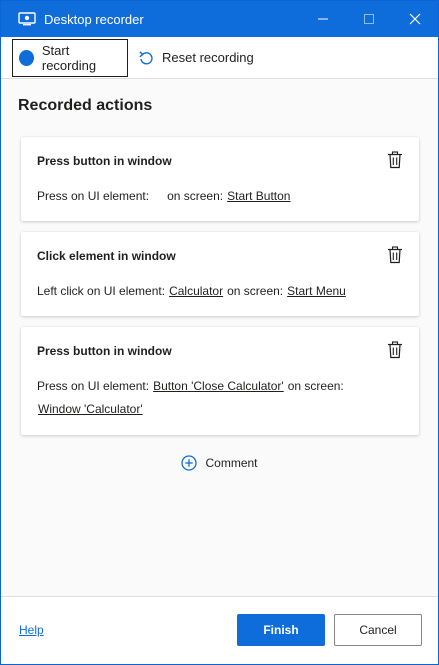 This screenshot has height=665, width=439. What do you see at coordinates (208, 57) in the screenshot?
I see `reset-recording-label: Reset recording` at bounding box center [208, 57].